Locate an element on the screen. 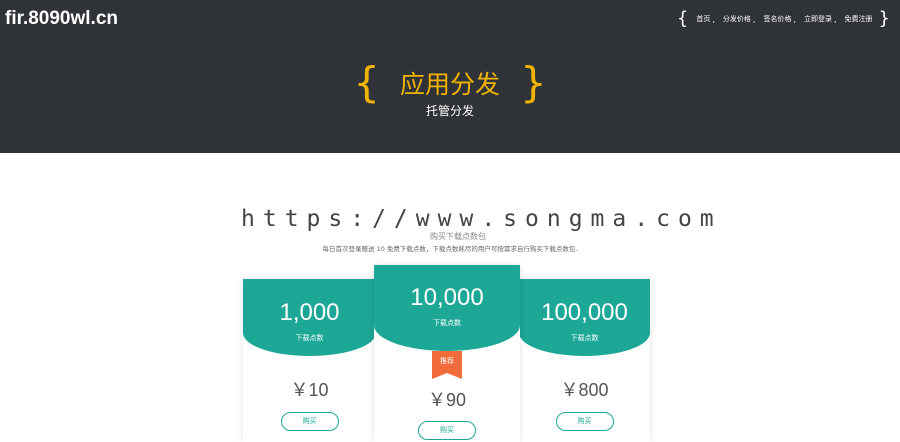  hero-brace-right: } is located at coordinates (533, 82).